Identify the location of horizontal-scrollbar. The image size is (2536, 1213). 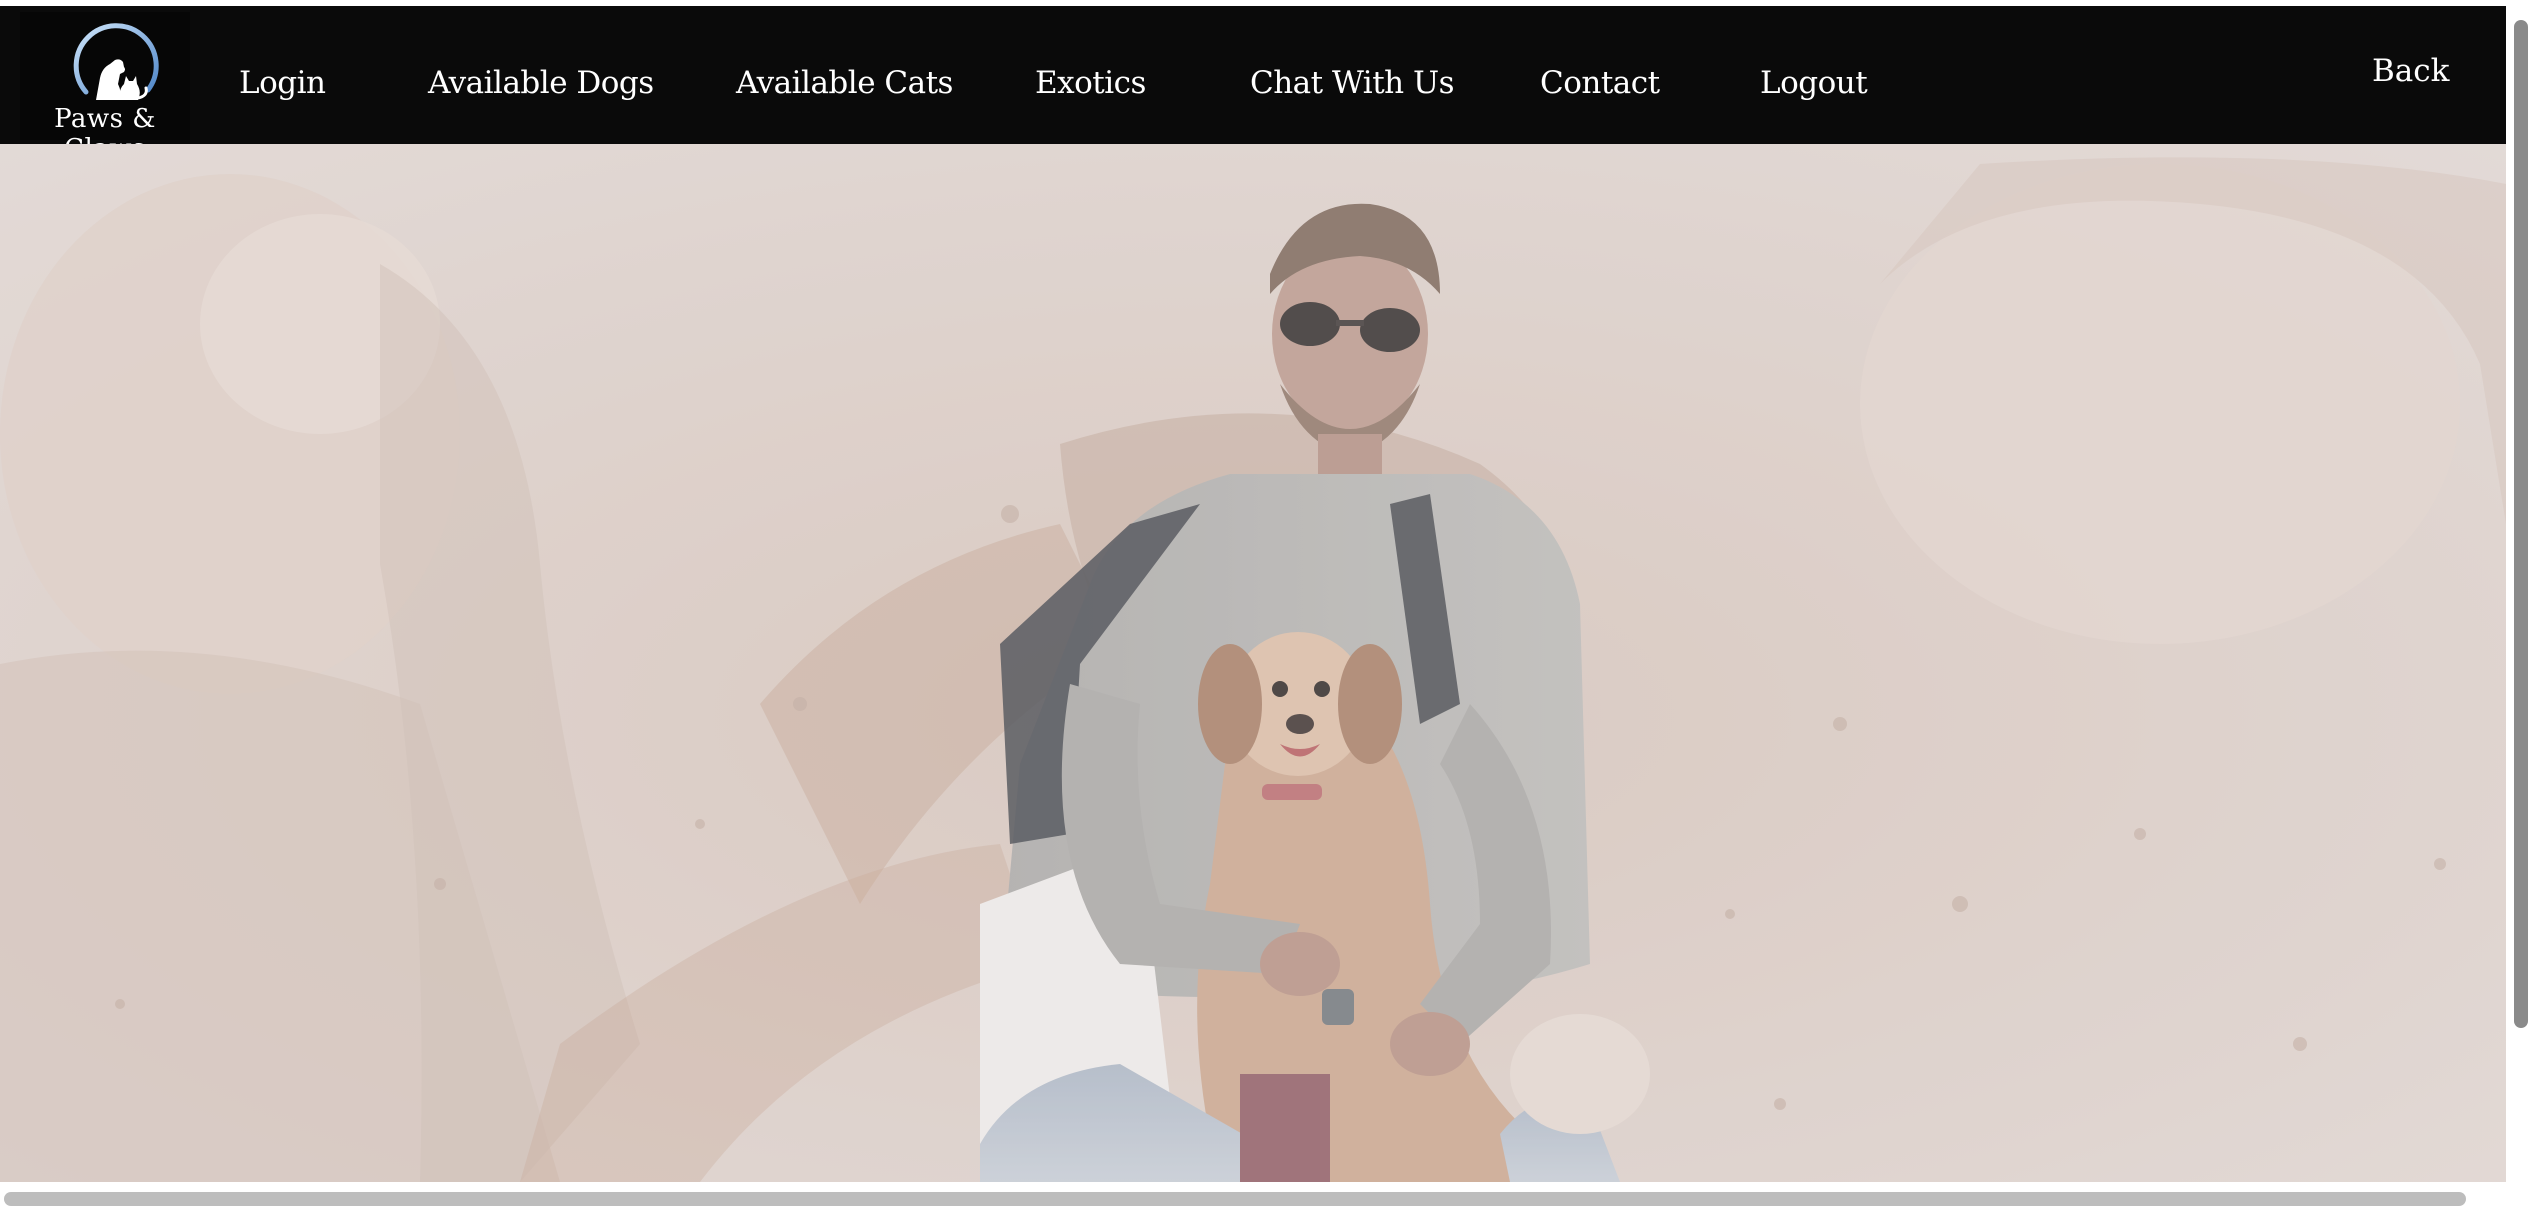
(1253, 1197).